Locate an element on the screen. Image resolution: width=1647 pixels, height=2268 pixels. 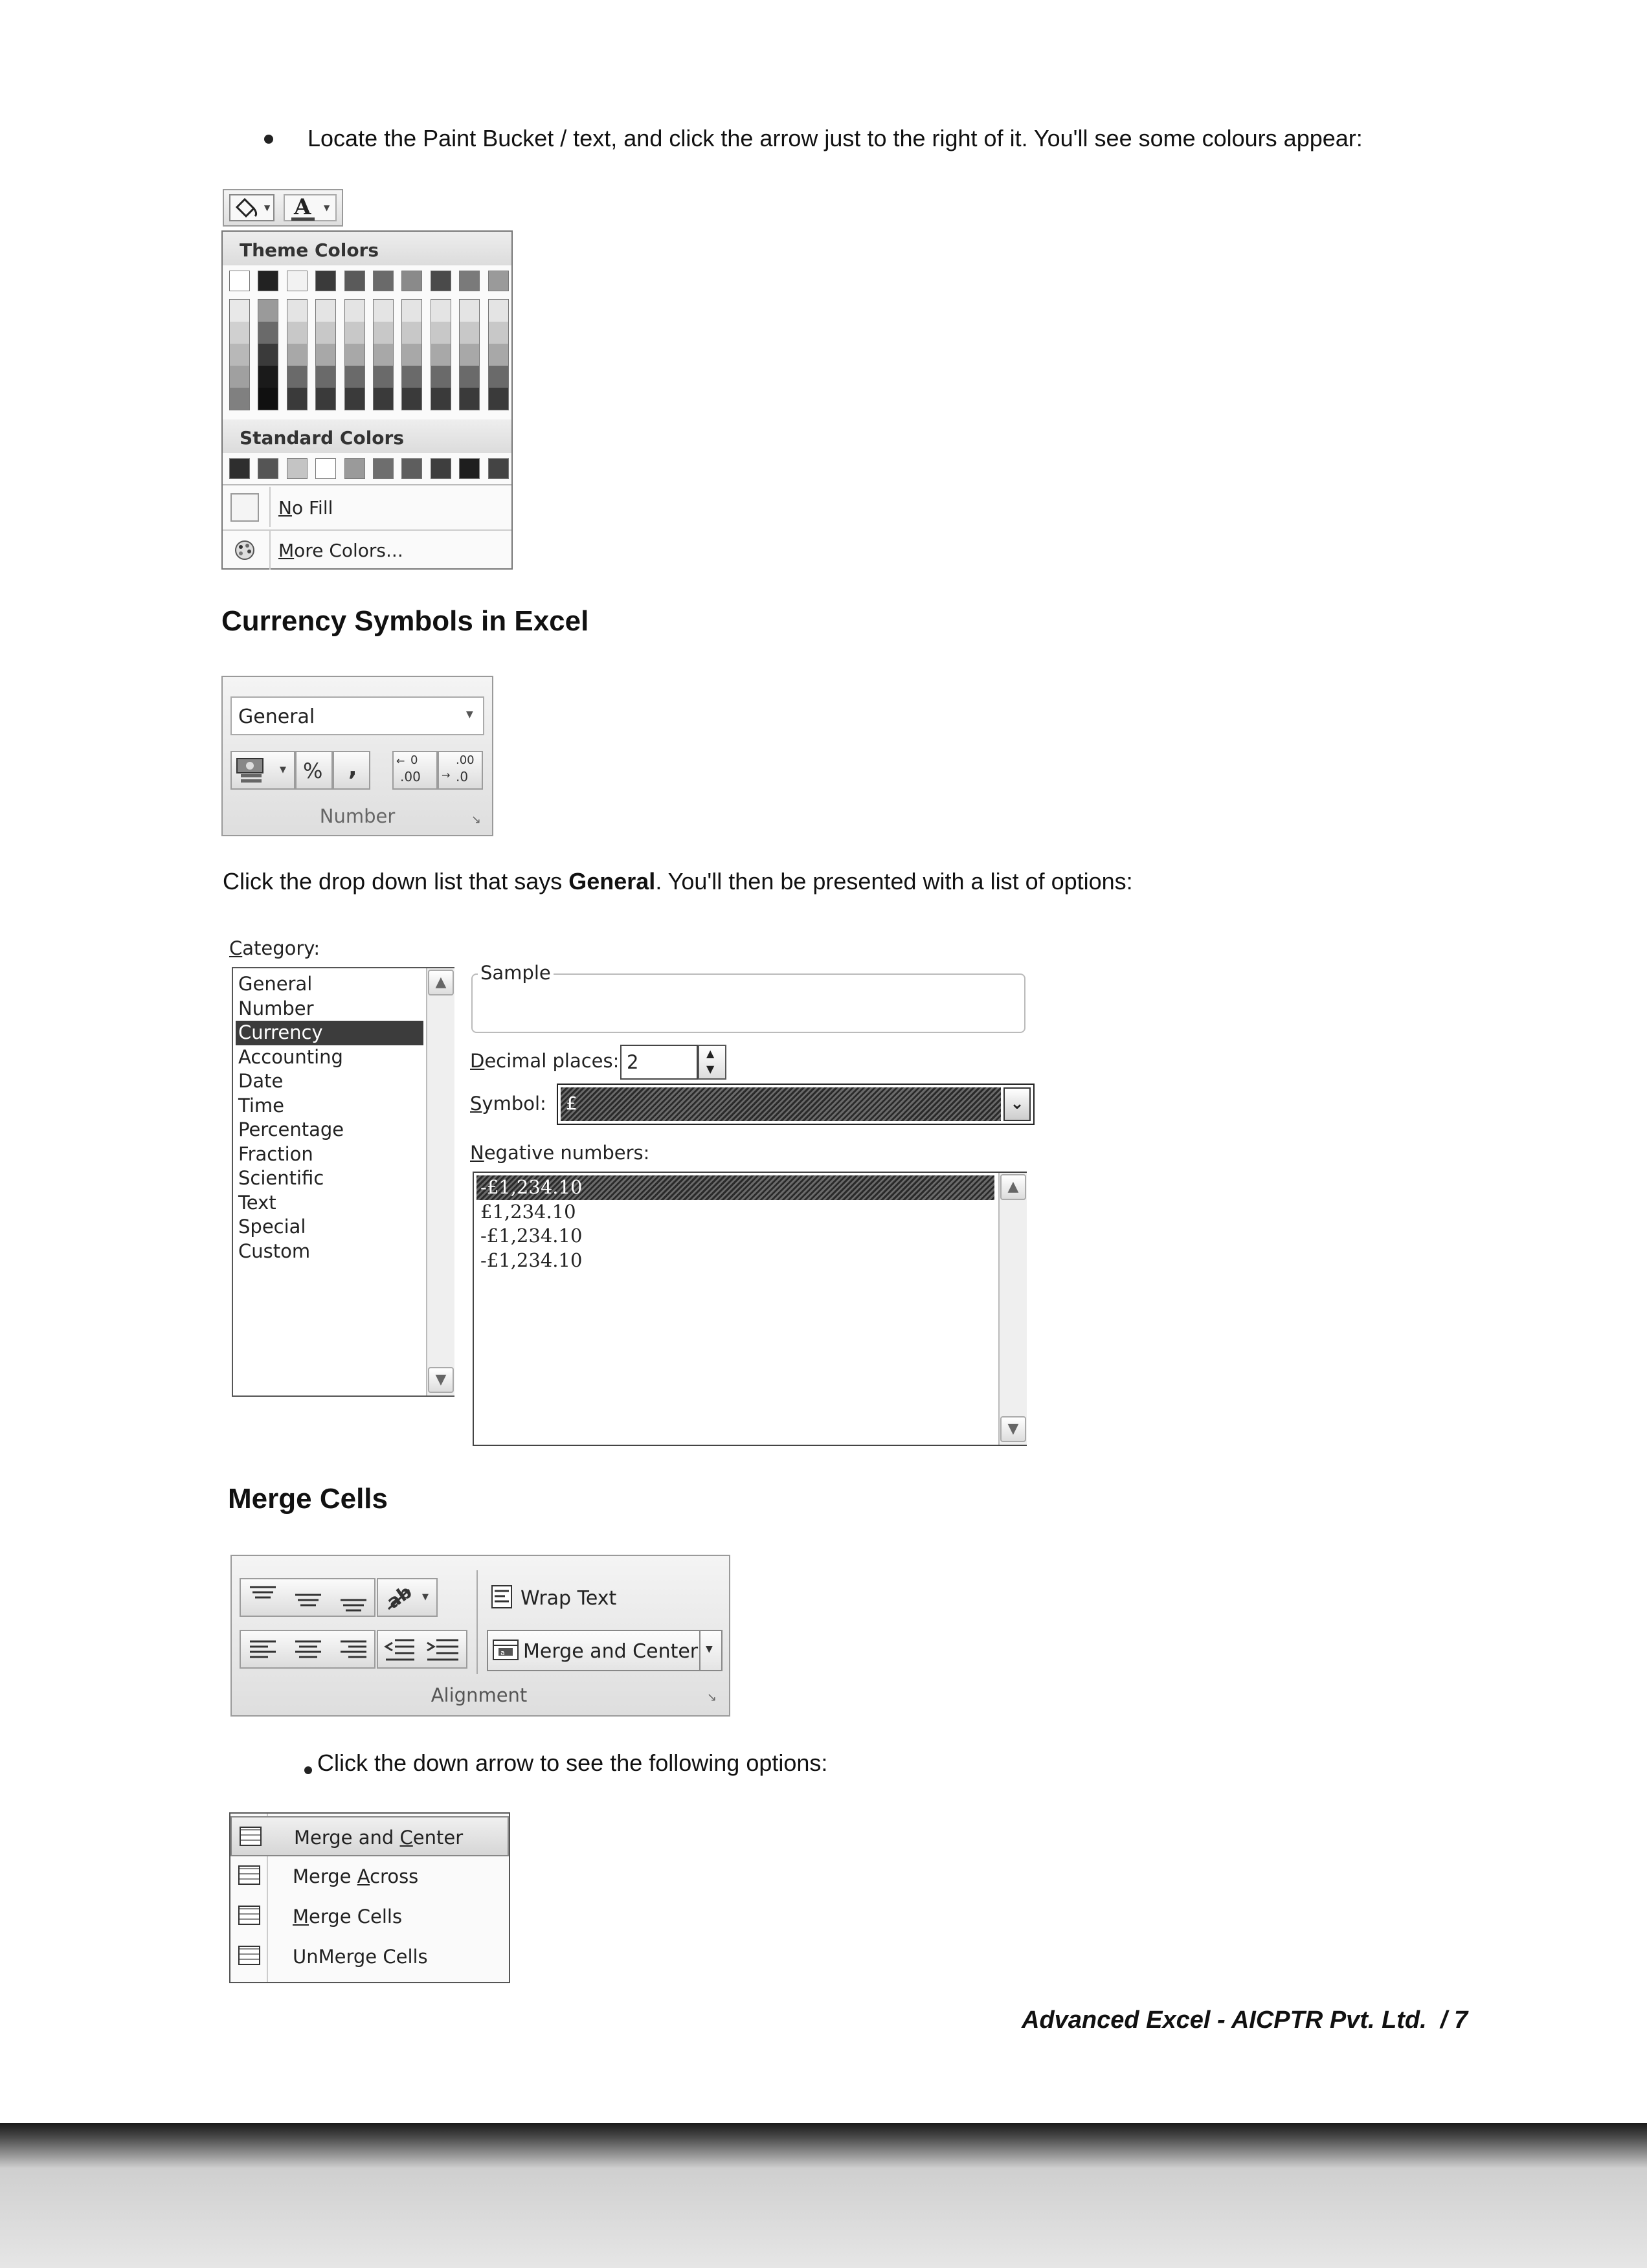
category-item: Text is located at coordinates (329, 1203).